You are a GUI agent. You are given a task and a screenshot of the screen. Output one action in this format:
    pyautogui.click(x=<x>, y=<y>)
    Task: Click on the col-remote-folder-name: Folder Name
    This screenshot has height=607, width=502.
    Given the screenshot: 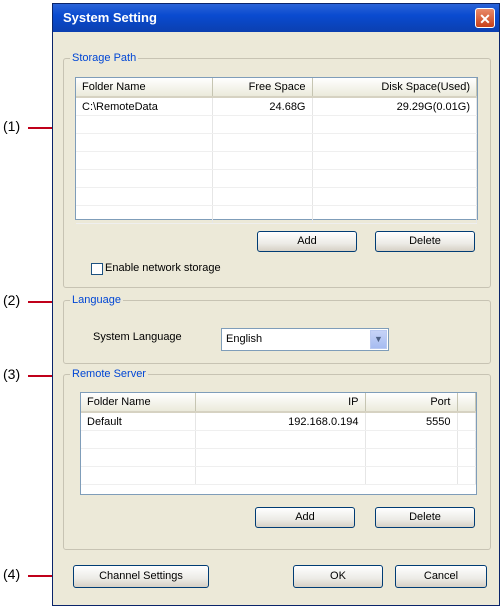 What is the action you would take?
    pyautogui.click(x=138, y=403)
    